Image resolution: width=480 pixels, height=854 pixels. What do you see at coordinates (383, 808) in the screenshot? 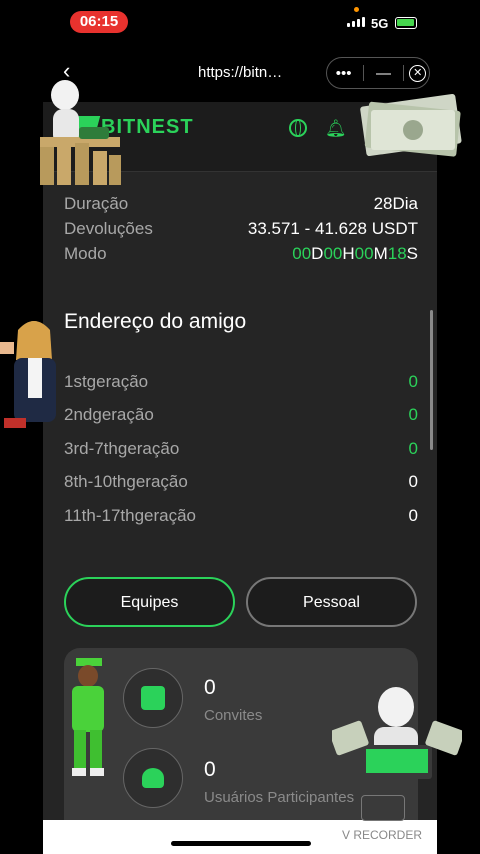
I see `screen-recorder-icon` at bounding box center [383, 808].